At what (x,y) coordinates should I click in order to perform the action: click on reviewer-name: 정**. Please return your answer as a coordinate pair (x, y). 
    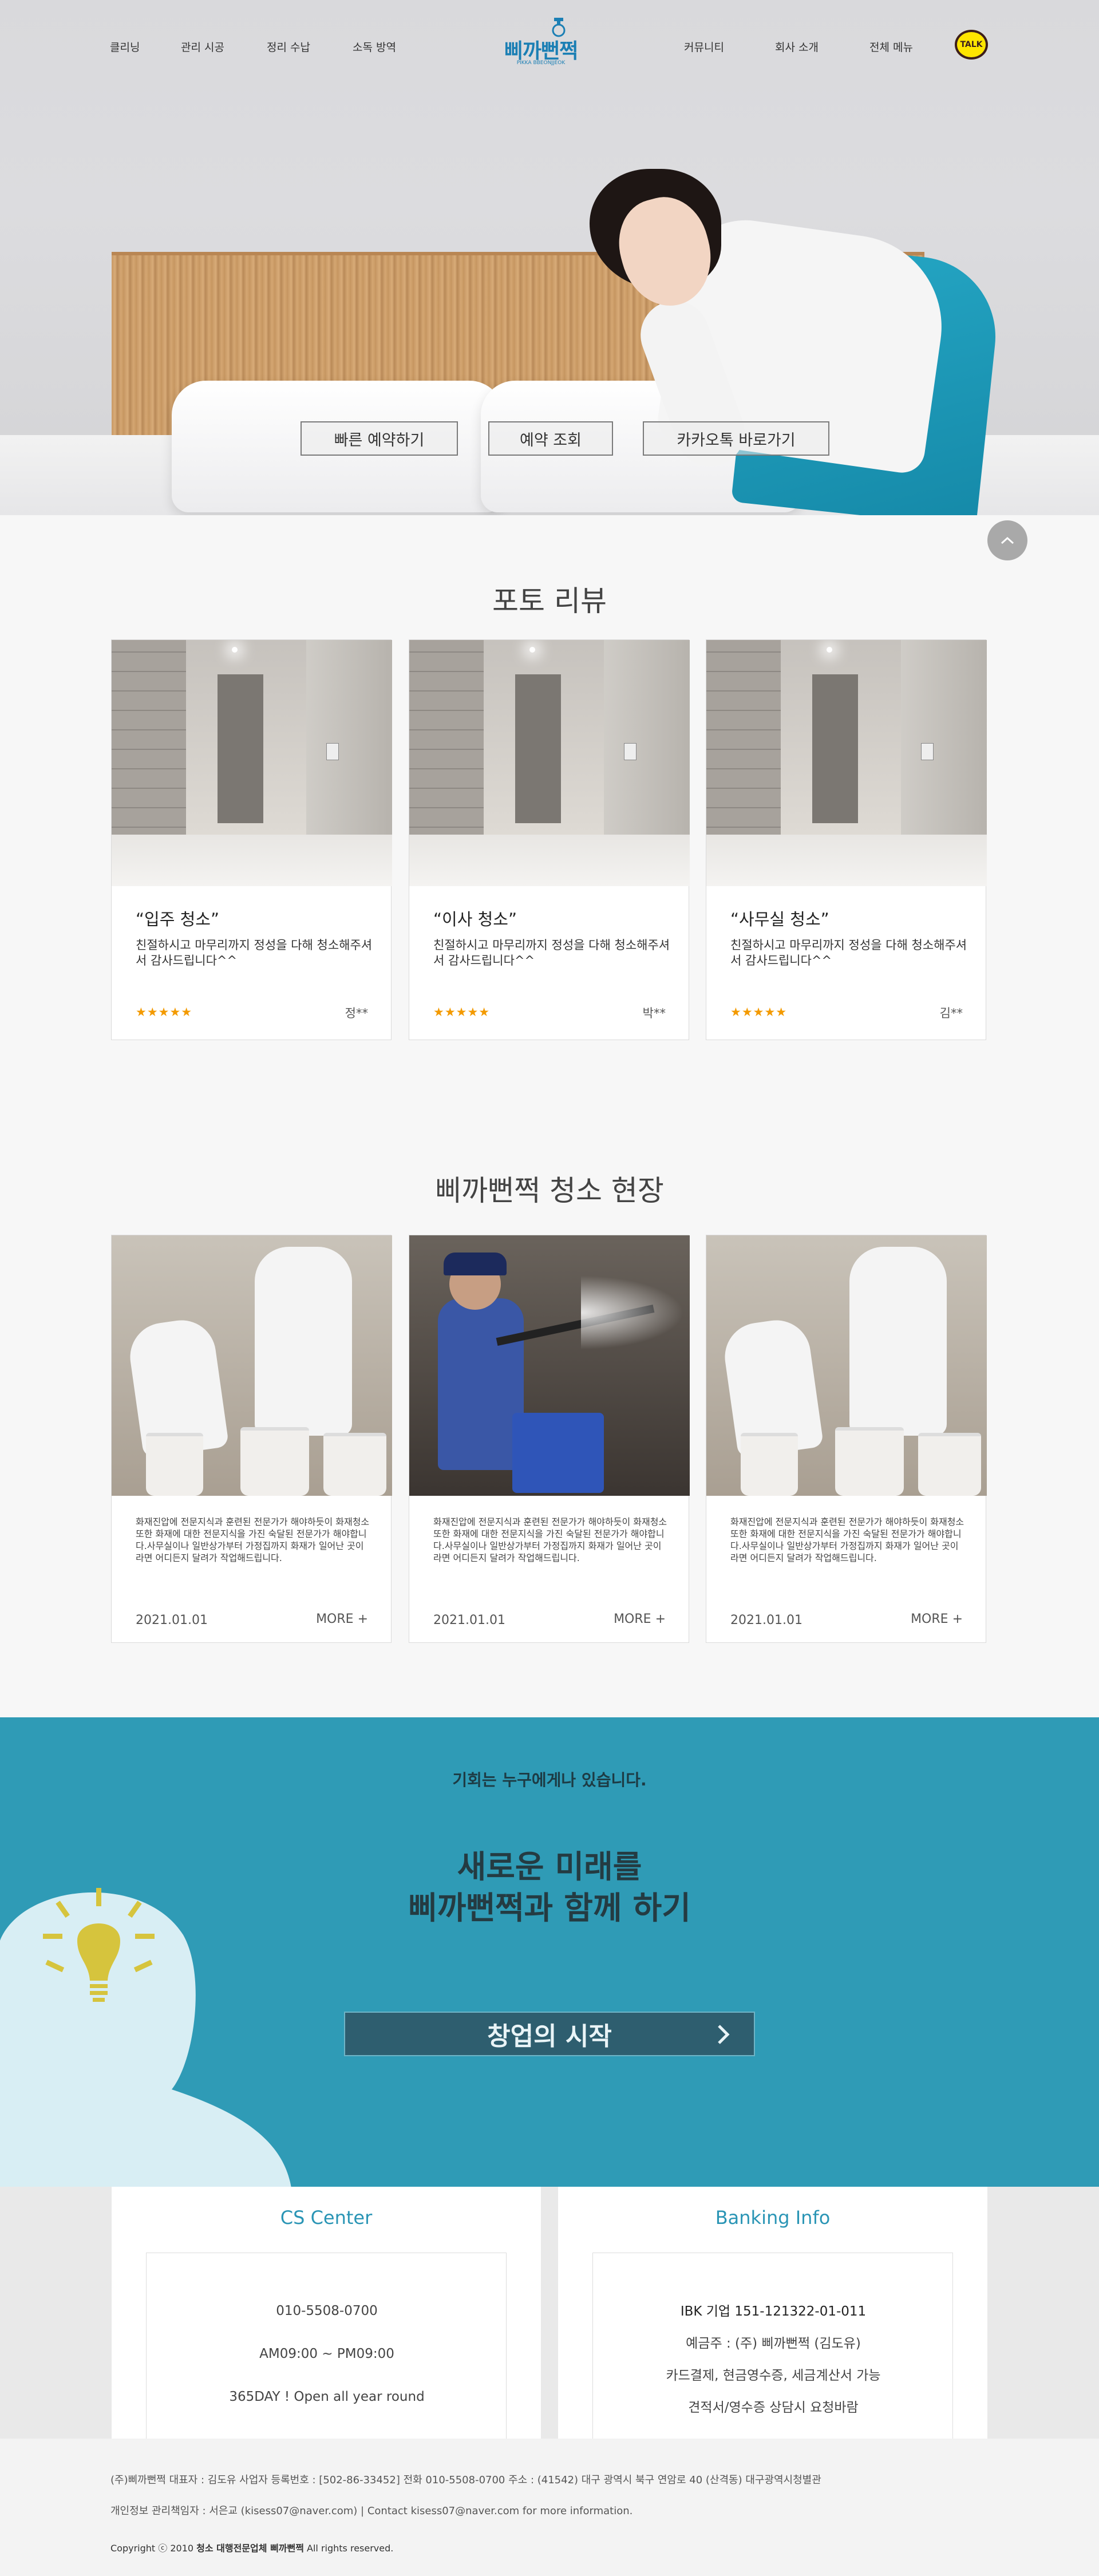
    Looking at the image, I should click on (356, 1013).